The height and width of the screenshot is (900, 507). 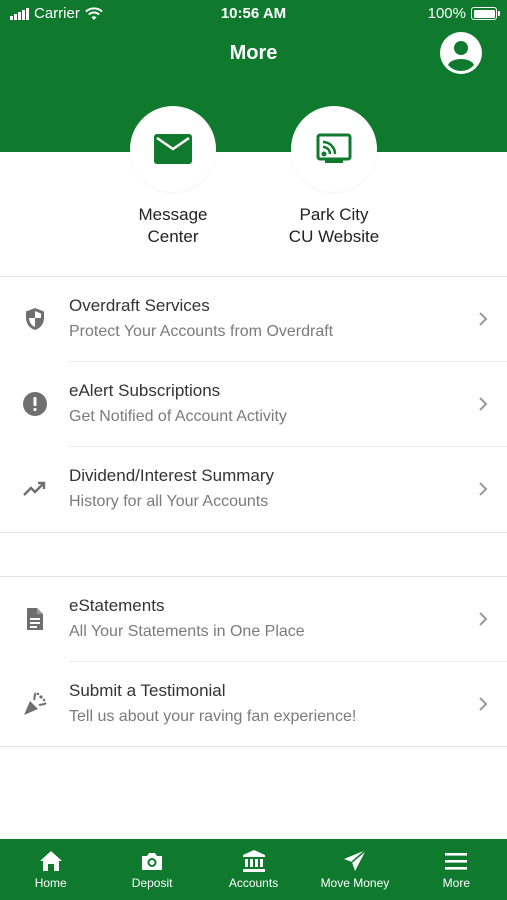 What do you see at coordinates (35, 319) in the screenshot?
I see `shield-icon` at bounding box center [35, 319].